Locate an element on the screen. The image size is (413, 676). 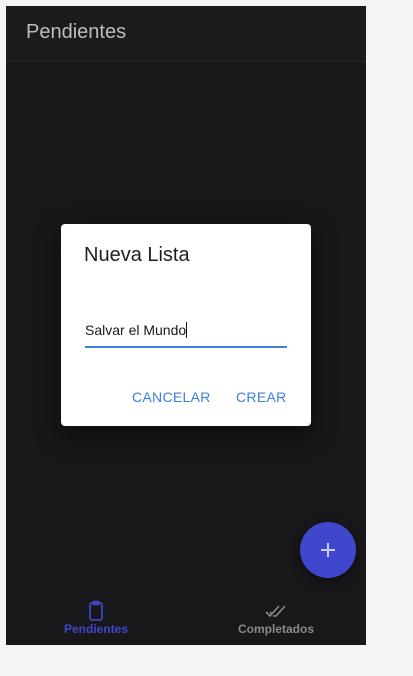
bottom-navigation: Pendientes Completados is located at coordinates (186, 617).